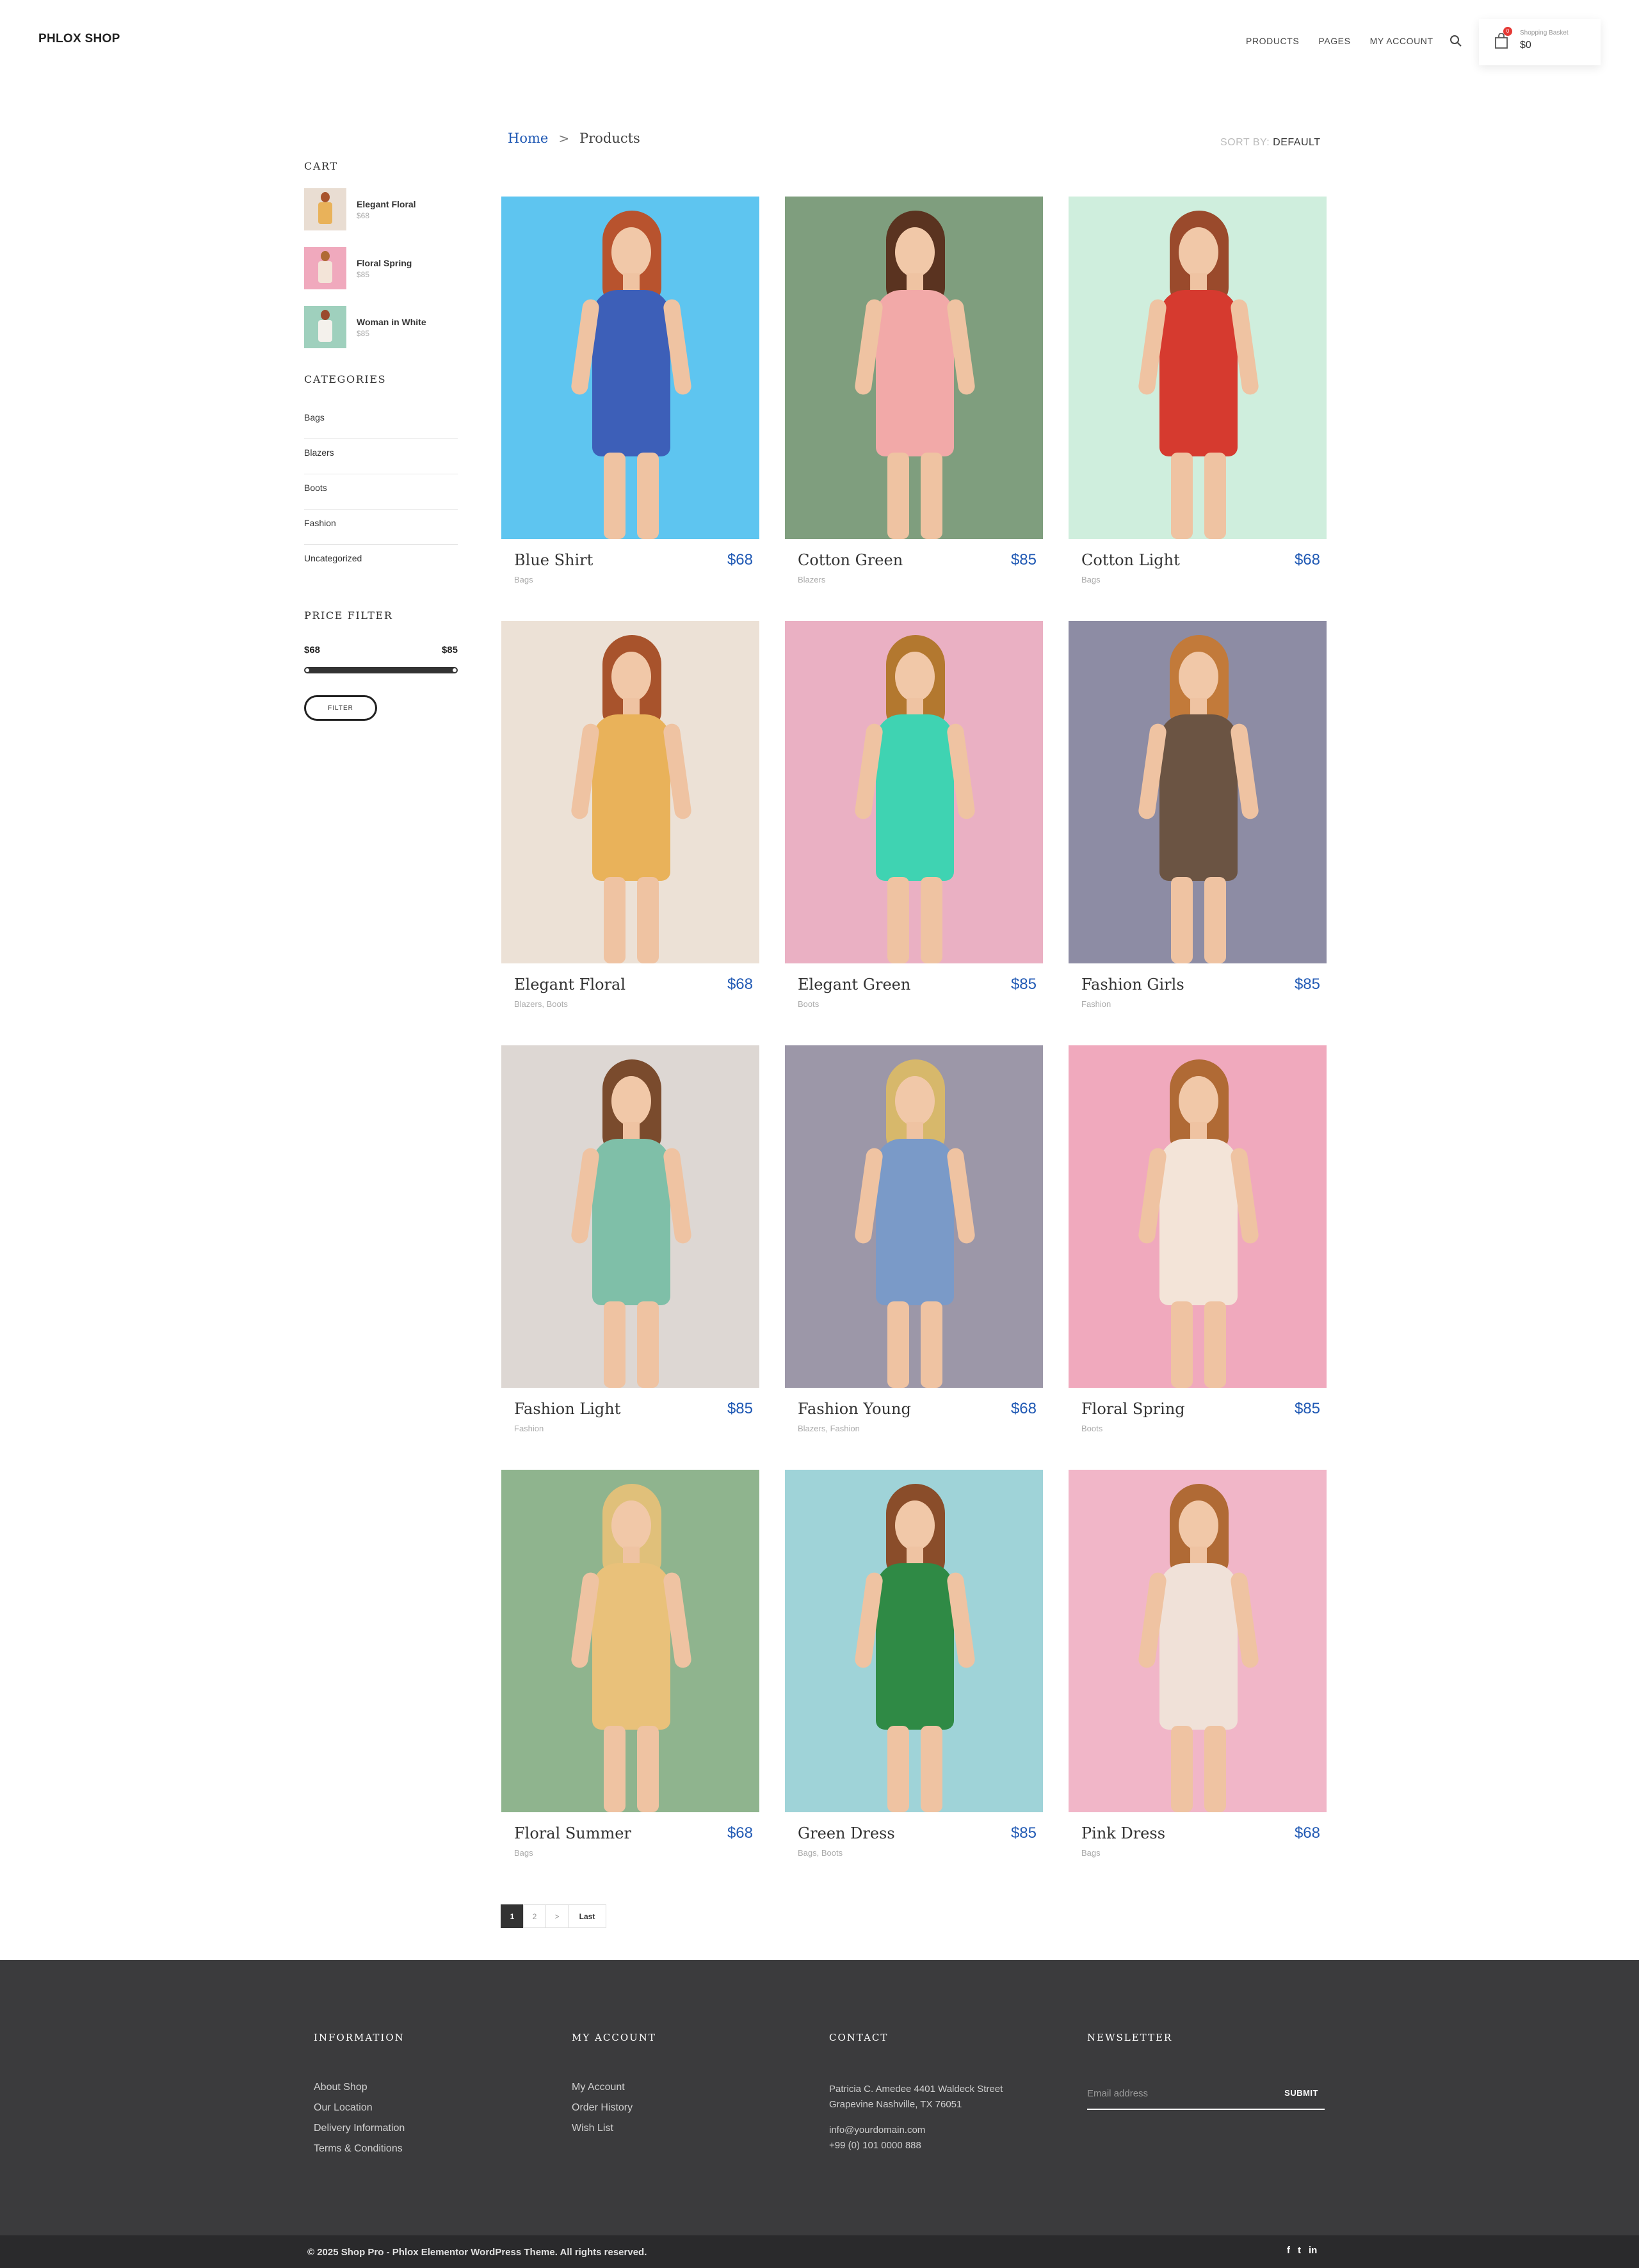  Describe the element at coordinates (1123, 1833) in the screenshot. I see `product-name: Pink Dress` at that location.